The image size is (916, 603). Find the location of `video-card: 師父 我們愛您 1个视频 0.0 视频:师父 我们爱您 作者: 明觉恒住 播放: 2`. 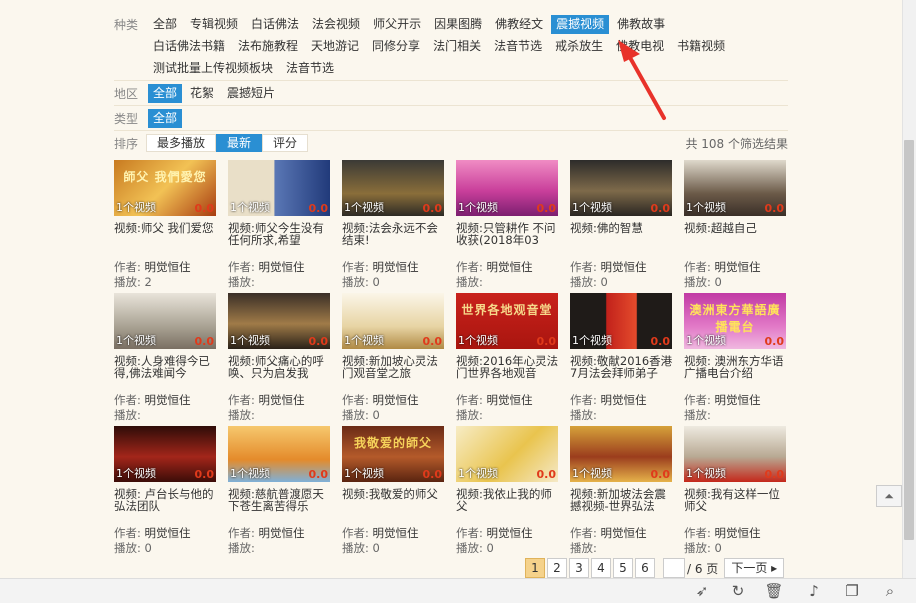

video-card: 師父 我們愛您 1个视频 0.0 视频:师父 我们爱您 作者: 明觉恒住 播放: 2 is located at coordinates (166, 225).